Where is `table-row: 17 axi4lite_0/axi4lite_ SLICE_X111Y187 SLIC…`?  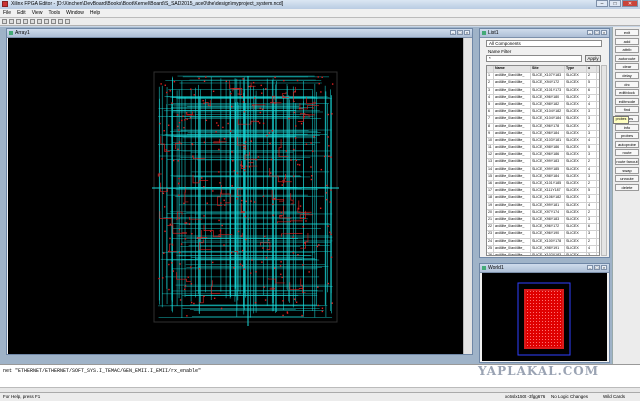 table-row: 17 axi4lite_0/axi4lite_ SLICE_X111Y187 SLIC… is located at coordinates (543, 192).